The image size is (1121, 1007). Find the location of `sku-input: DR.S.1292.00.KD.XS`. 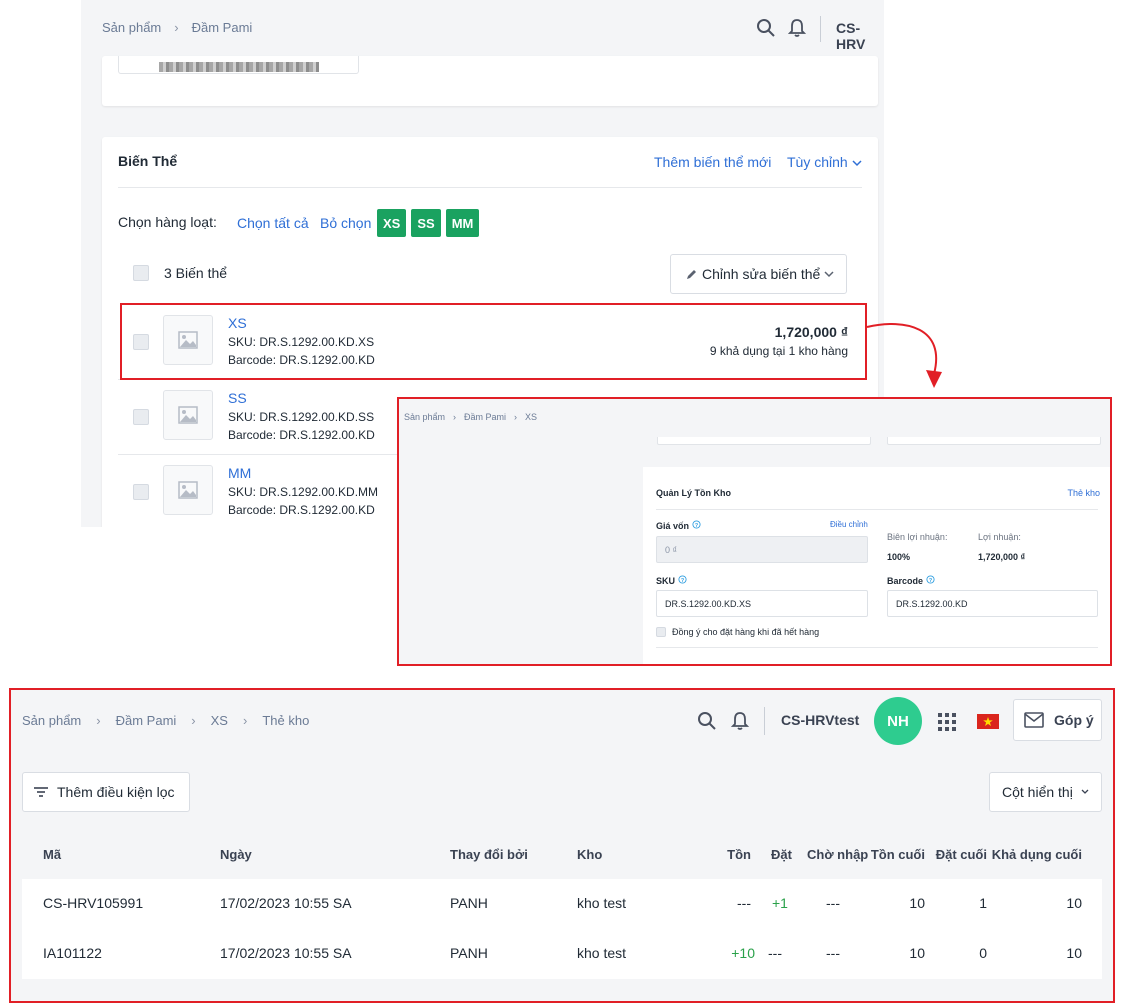

sku-input: DR.S.1292.00.KD.XS is located at coordinates (762, 603).